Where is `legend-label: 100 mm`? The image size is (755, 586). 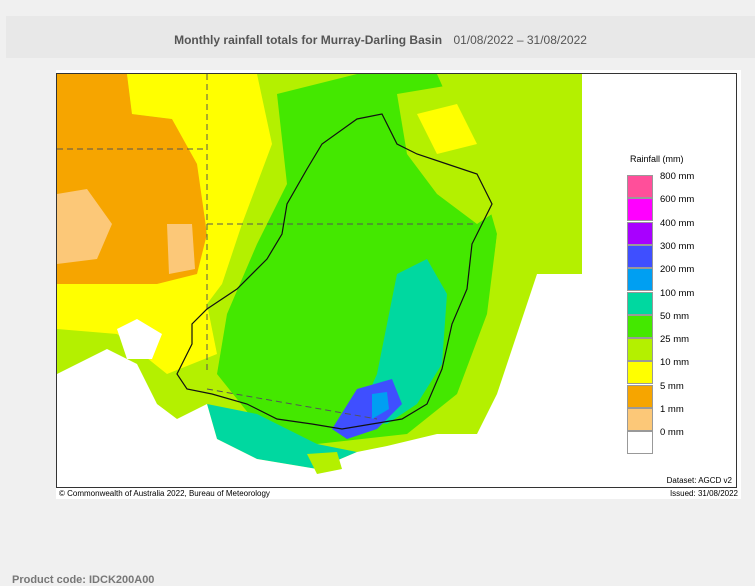
legend-label: 100 mm is located at coordinates (677, 293).